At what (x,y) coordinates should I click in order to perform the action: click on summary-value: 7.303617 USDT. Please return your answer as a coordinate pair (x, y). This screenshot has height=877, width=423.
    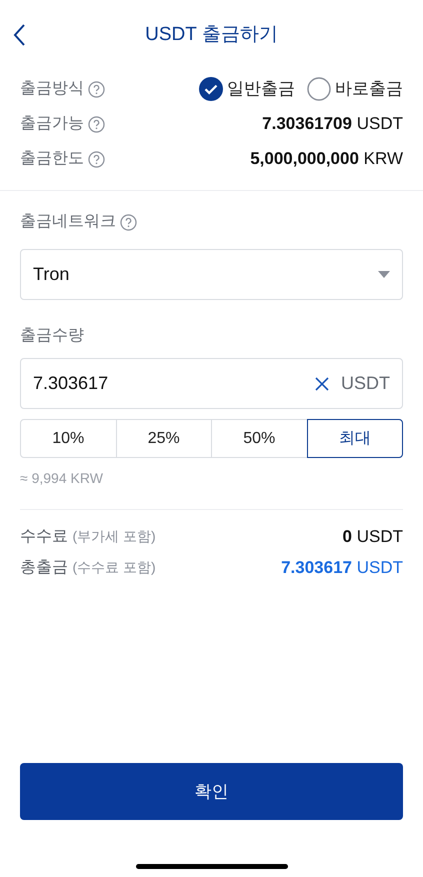
    Looking at the image, I should click on (342, 567).